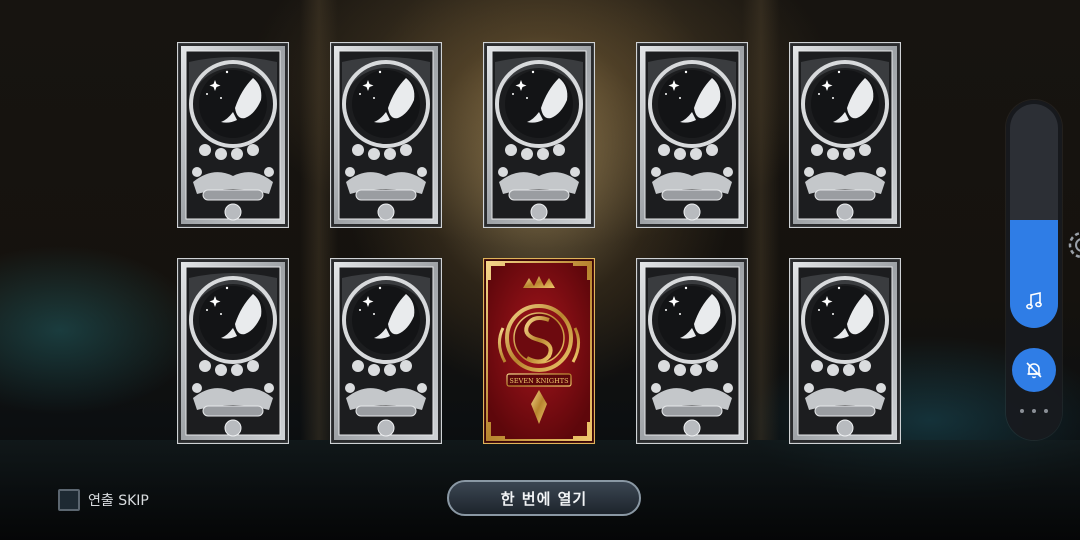 The image size is (1080, 540). Describe the element at coordinates (544, 498) in the screenshot. I see `open-all-button: 한 번에 열기` at that location.